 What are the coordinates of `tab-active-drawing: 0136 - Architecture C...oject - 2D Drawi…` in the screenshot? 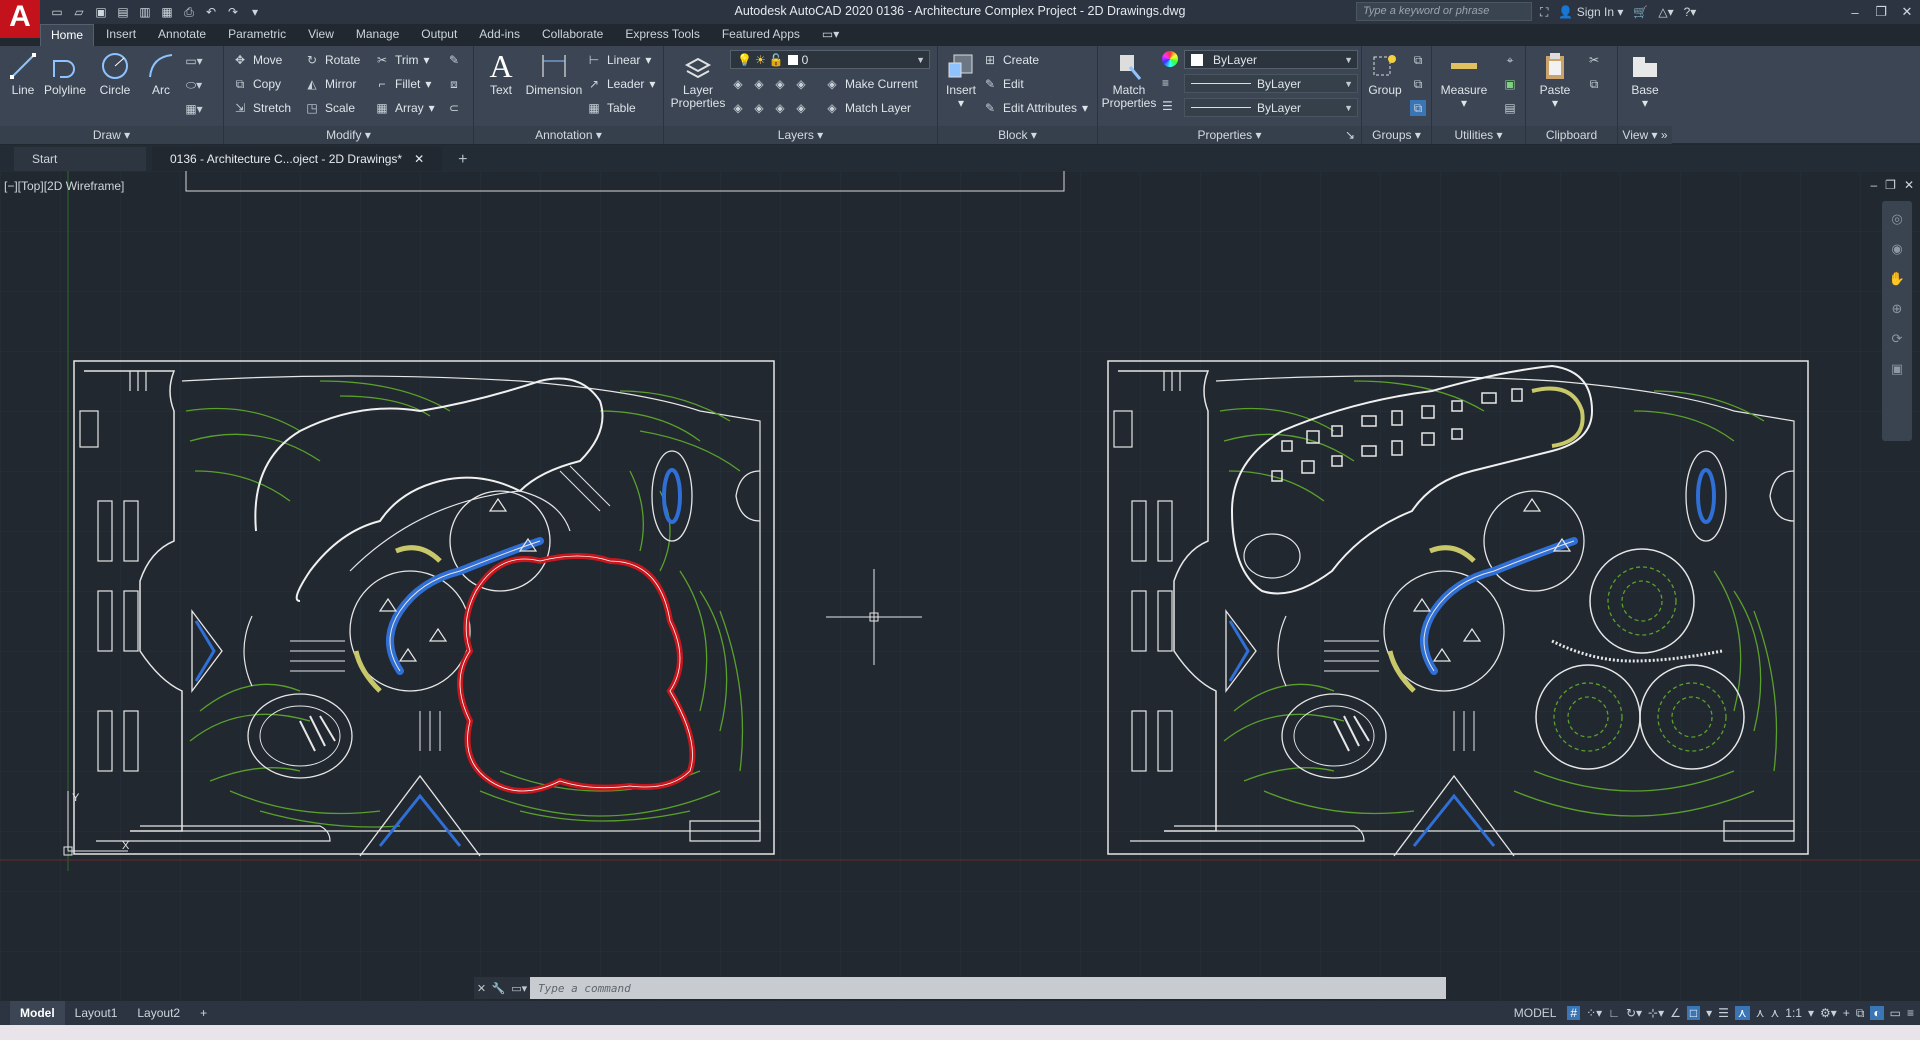 It's located at (297, 159).